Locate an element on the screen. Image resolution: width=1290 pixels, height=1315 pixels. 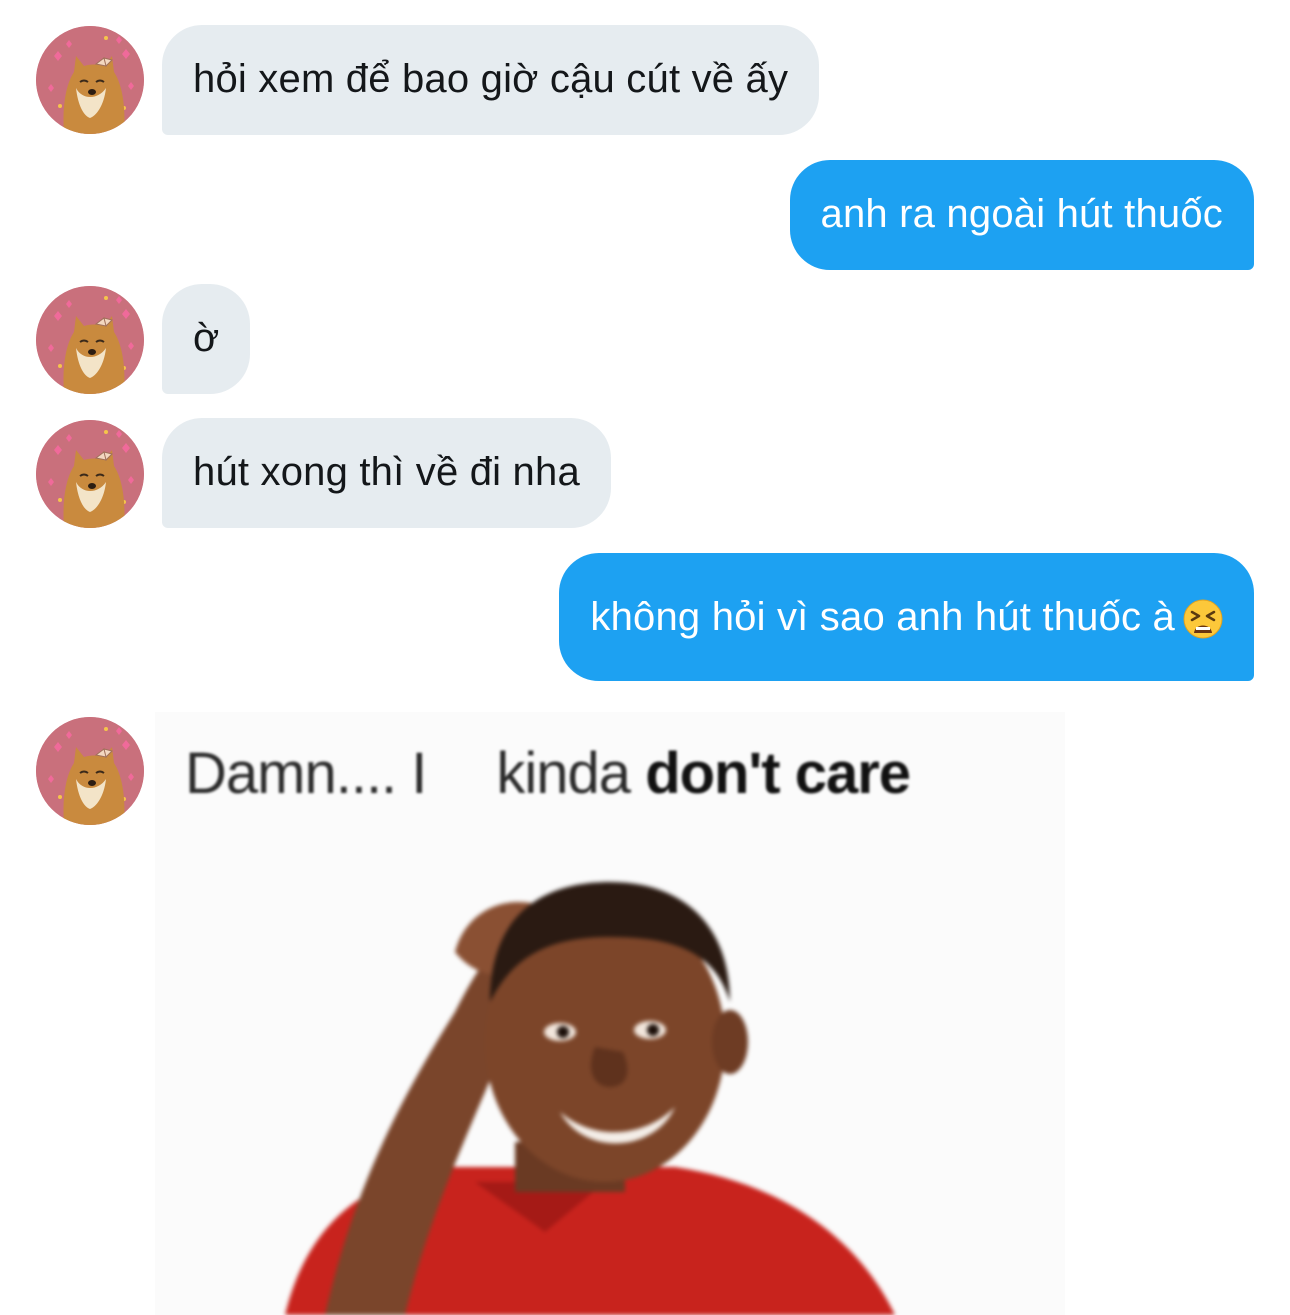
meme-caption-bold: don't care is located at coordinates (778, 773).